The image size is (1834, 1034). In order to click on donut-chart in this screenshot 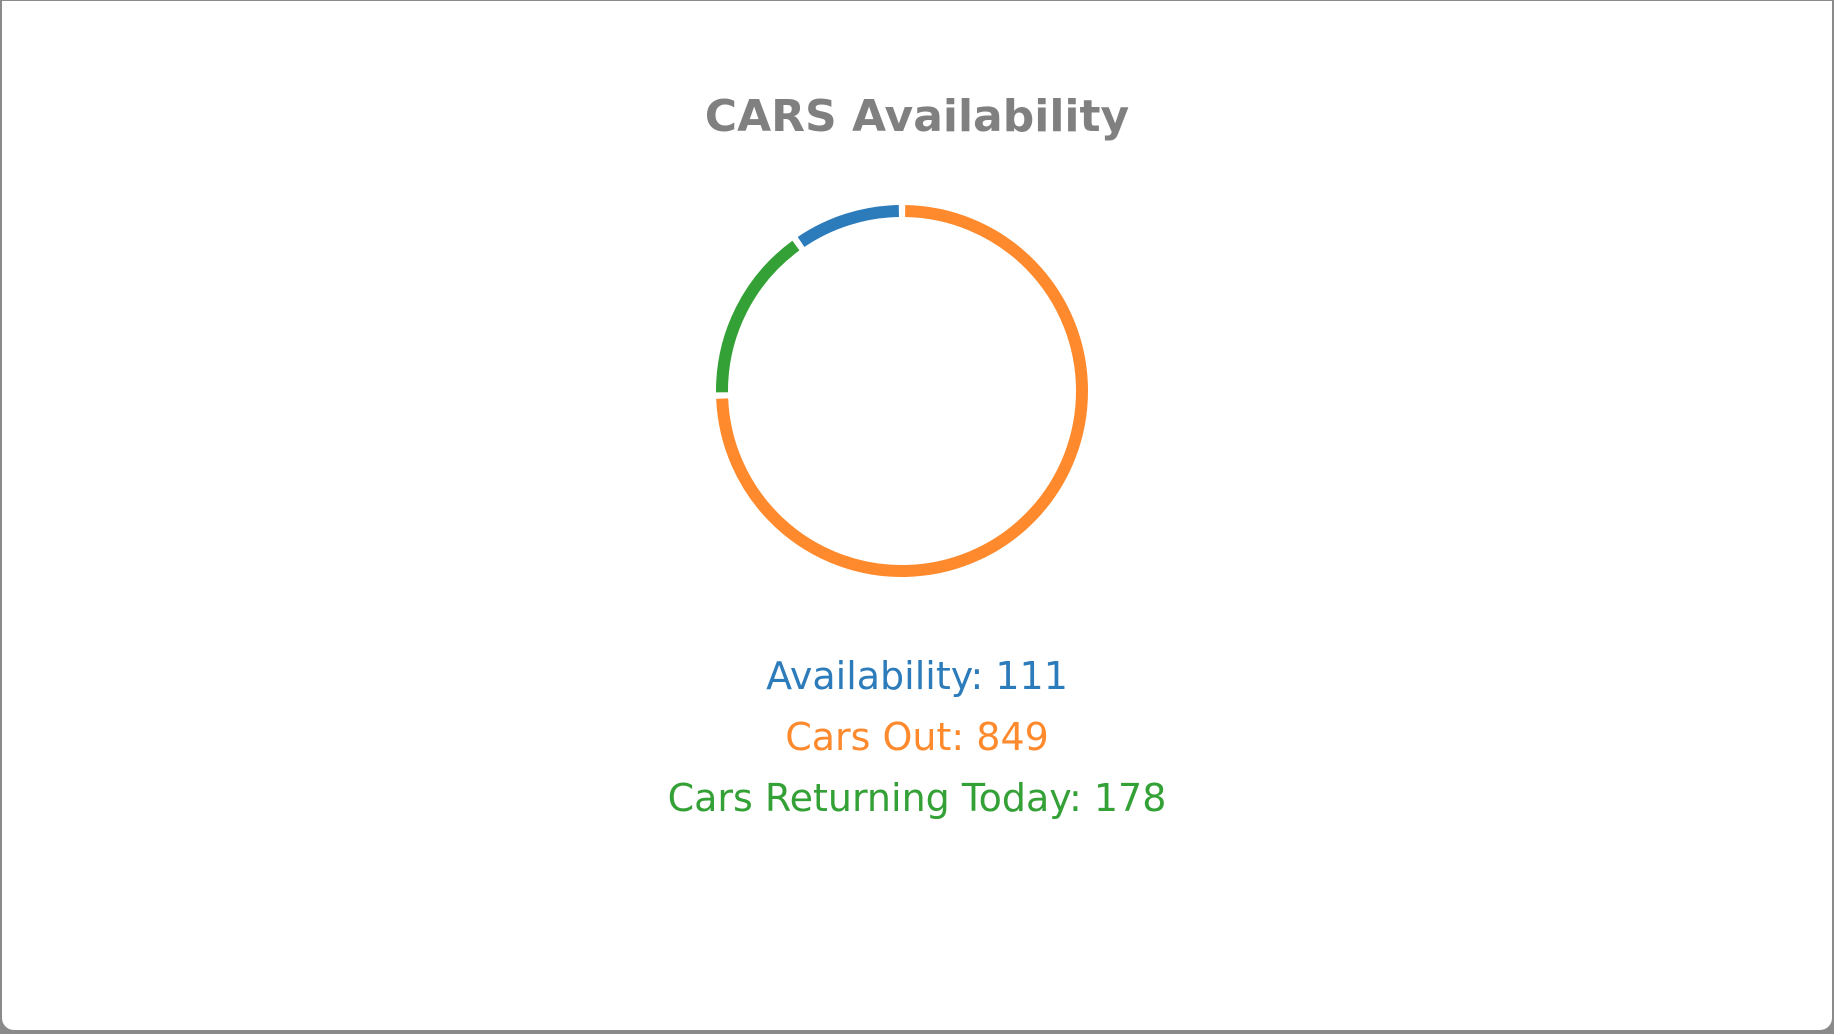, I will do `click(902, 391)`.